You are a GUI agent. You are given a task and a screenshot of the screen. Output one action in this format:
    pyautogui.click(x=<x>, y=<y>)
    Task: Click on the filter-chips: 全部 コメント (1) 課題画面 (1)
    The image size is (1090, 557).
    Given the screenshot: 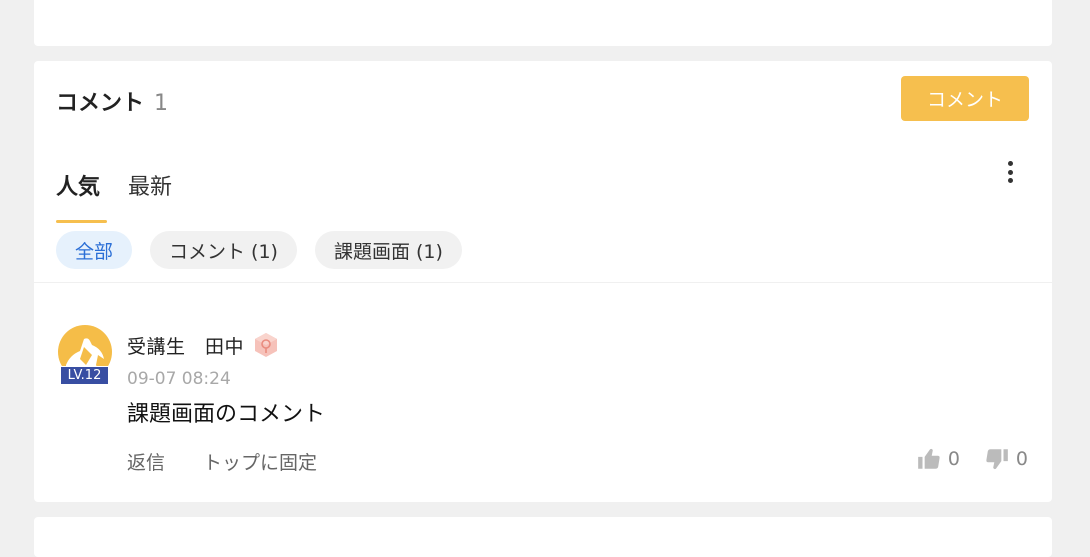 What is the action you would take?
    pyautogui.click(x=268, y=250)
    